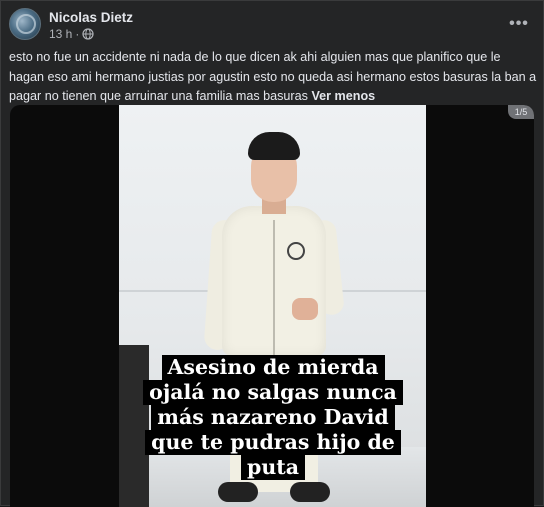 The image size is (544, 507). I want to click on avatar, so click(25, 24).